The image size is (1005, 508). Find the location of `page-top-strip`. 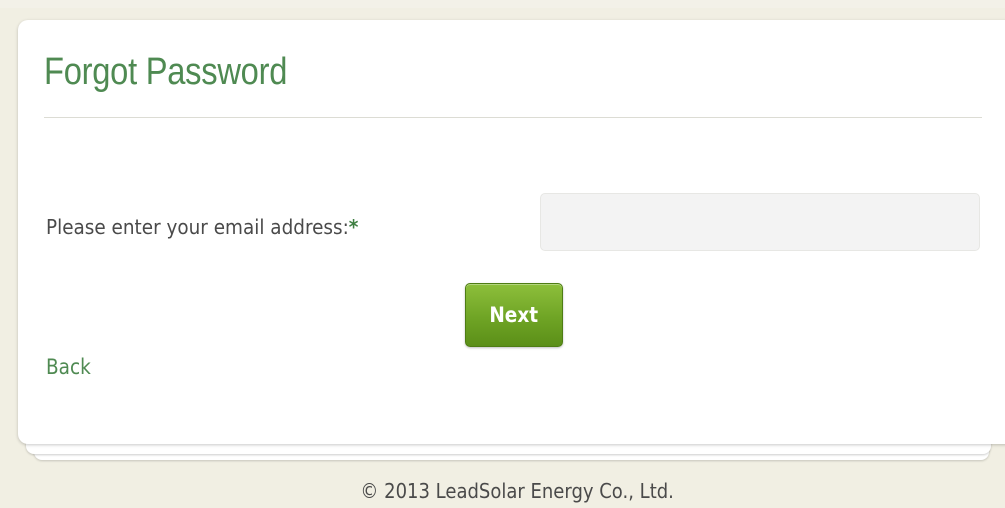

page-top-strip is located at coordinates (502, 4).